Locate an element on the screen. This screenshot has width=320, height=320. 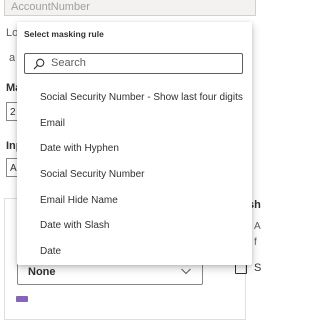
chevron-down-icon is located at coordinates (186, 271).